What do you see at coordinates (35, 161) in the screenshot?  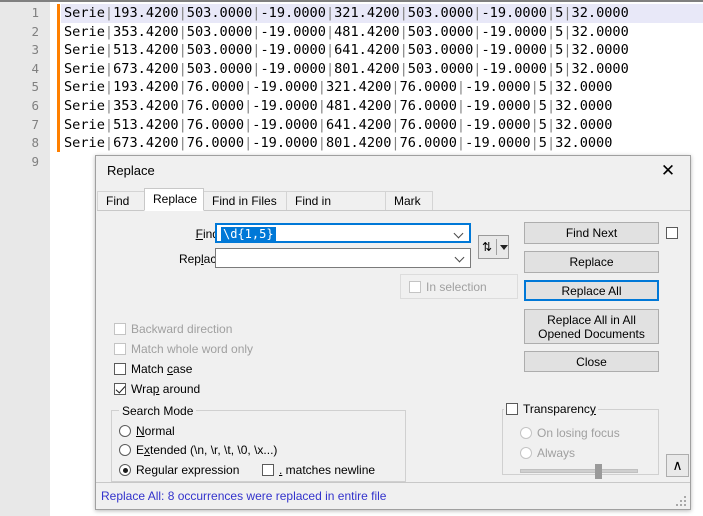 I see `line-number: 9` at bounding box center [35, 161].